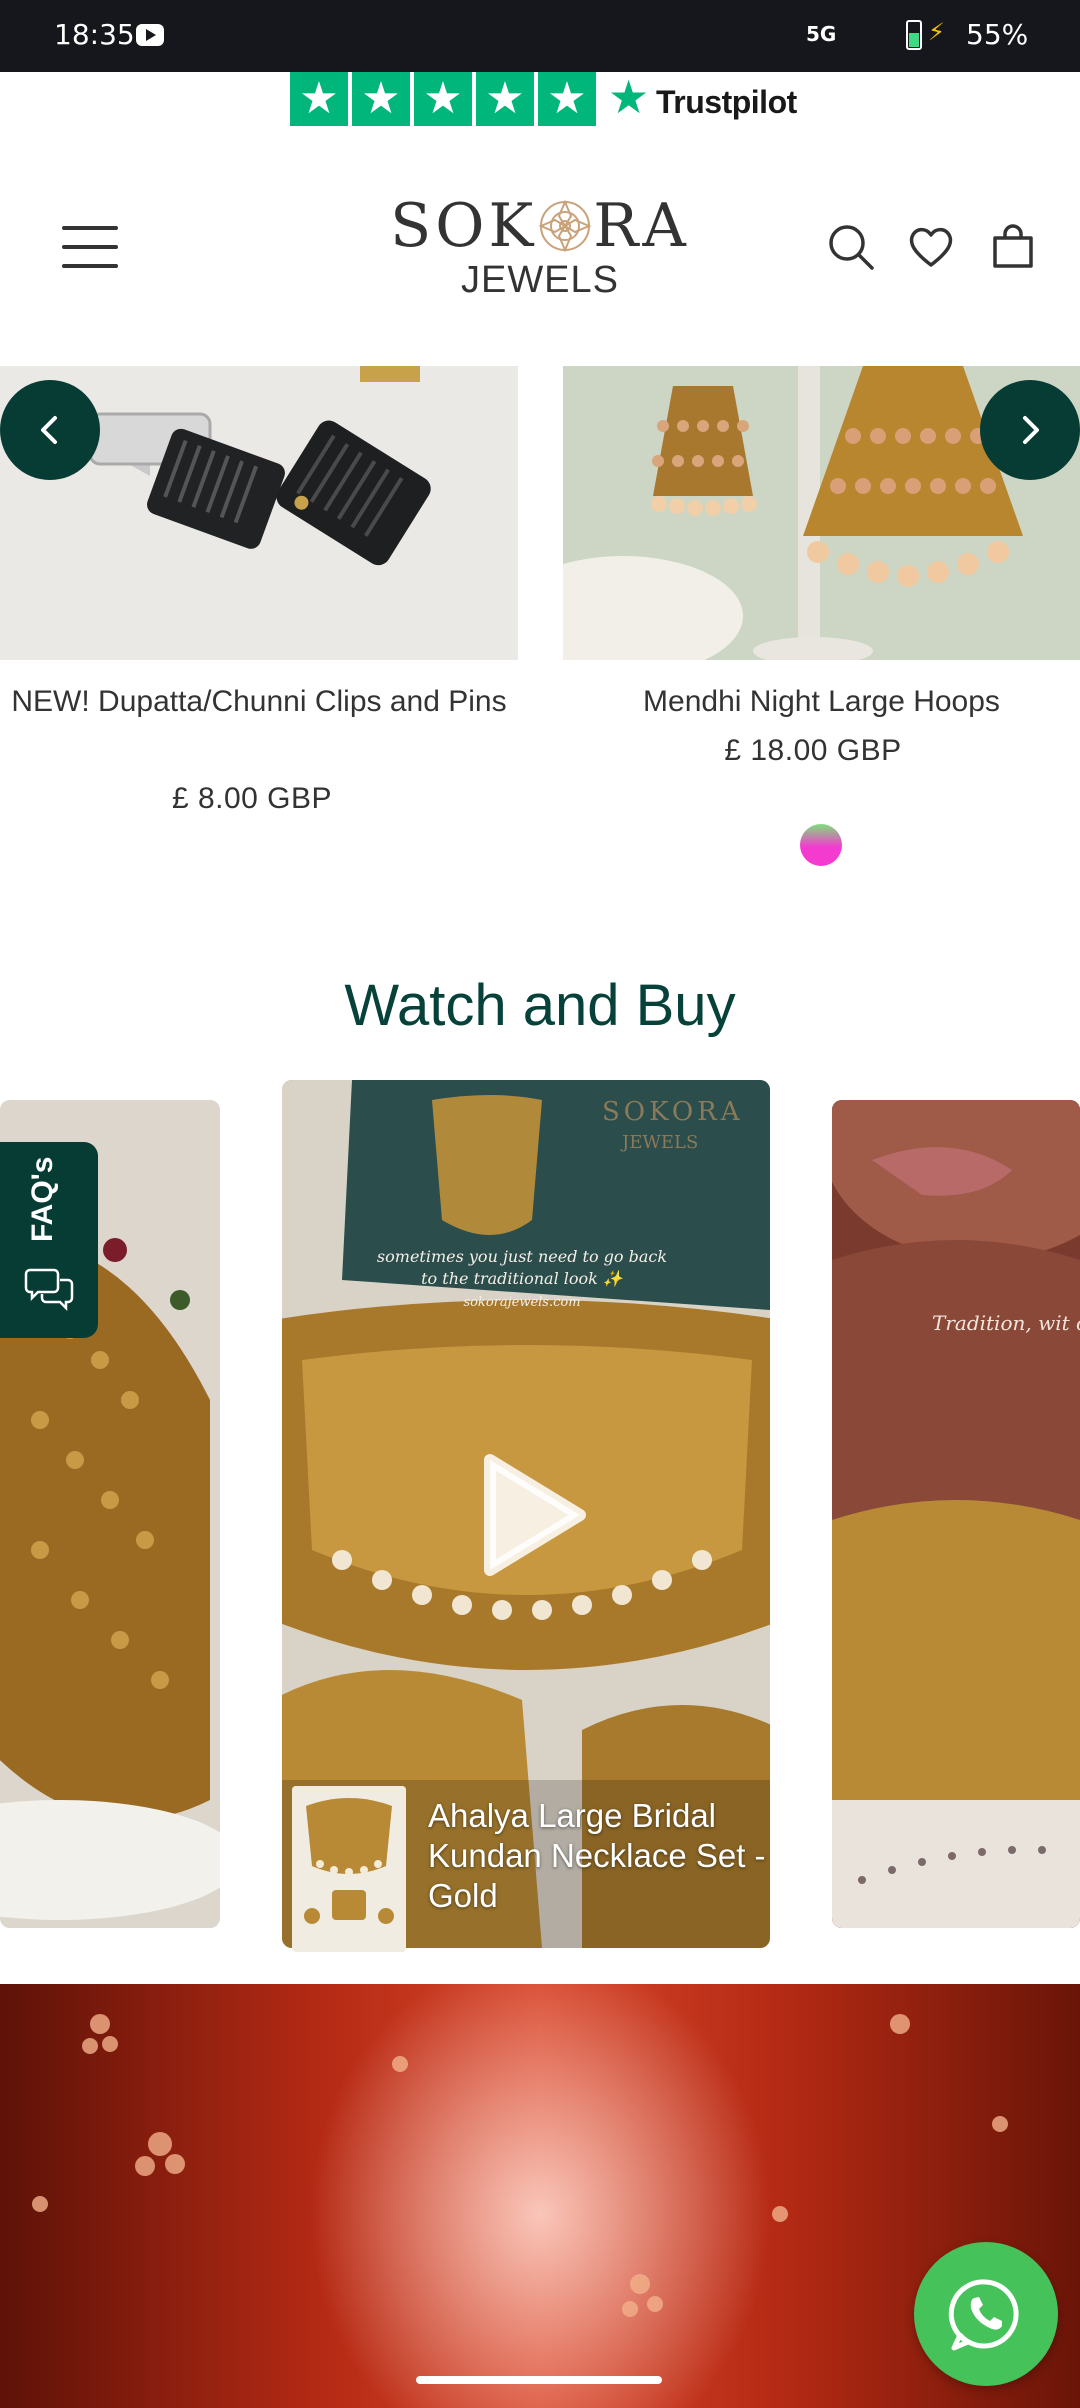  I want to click on carousel-next-button, so click(1030, 430).